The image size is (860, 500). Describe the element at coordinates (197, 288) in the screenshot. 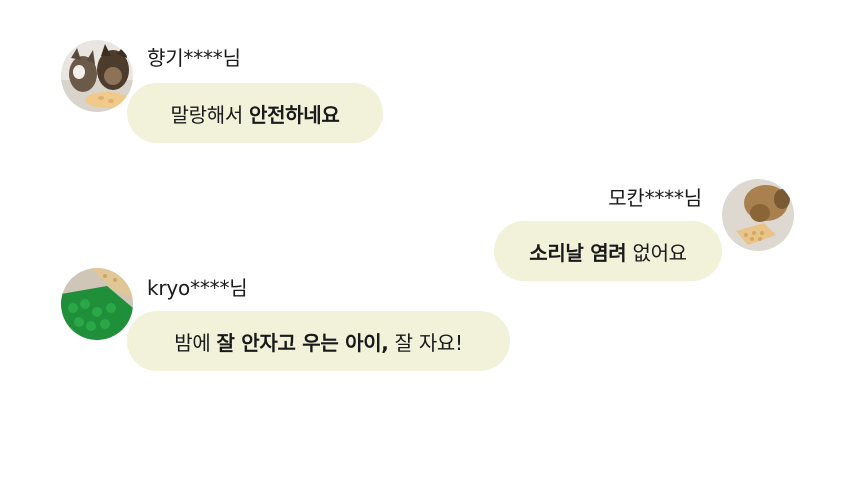

I see `reviewer-name: kryo****님` at that location.